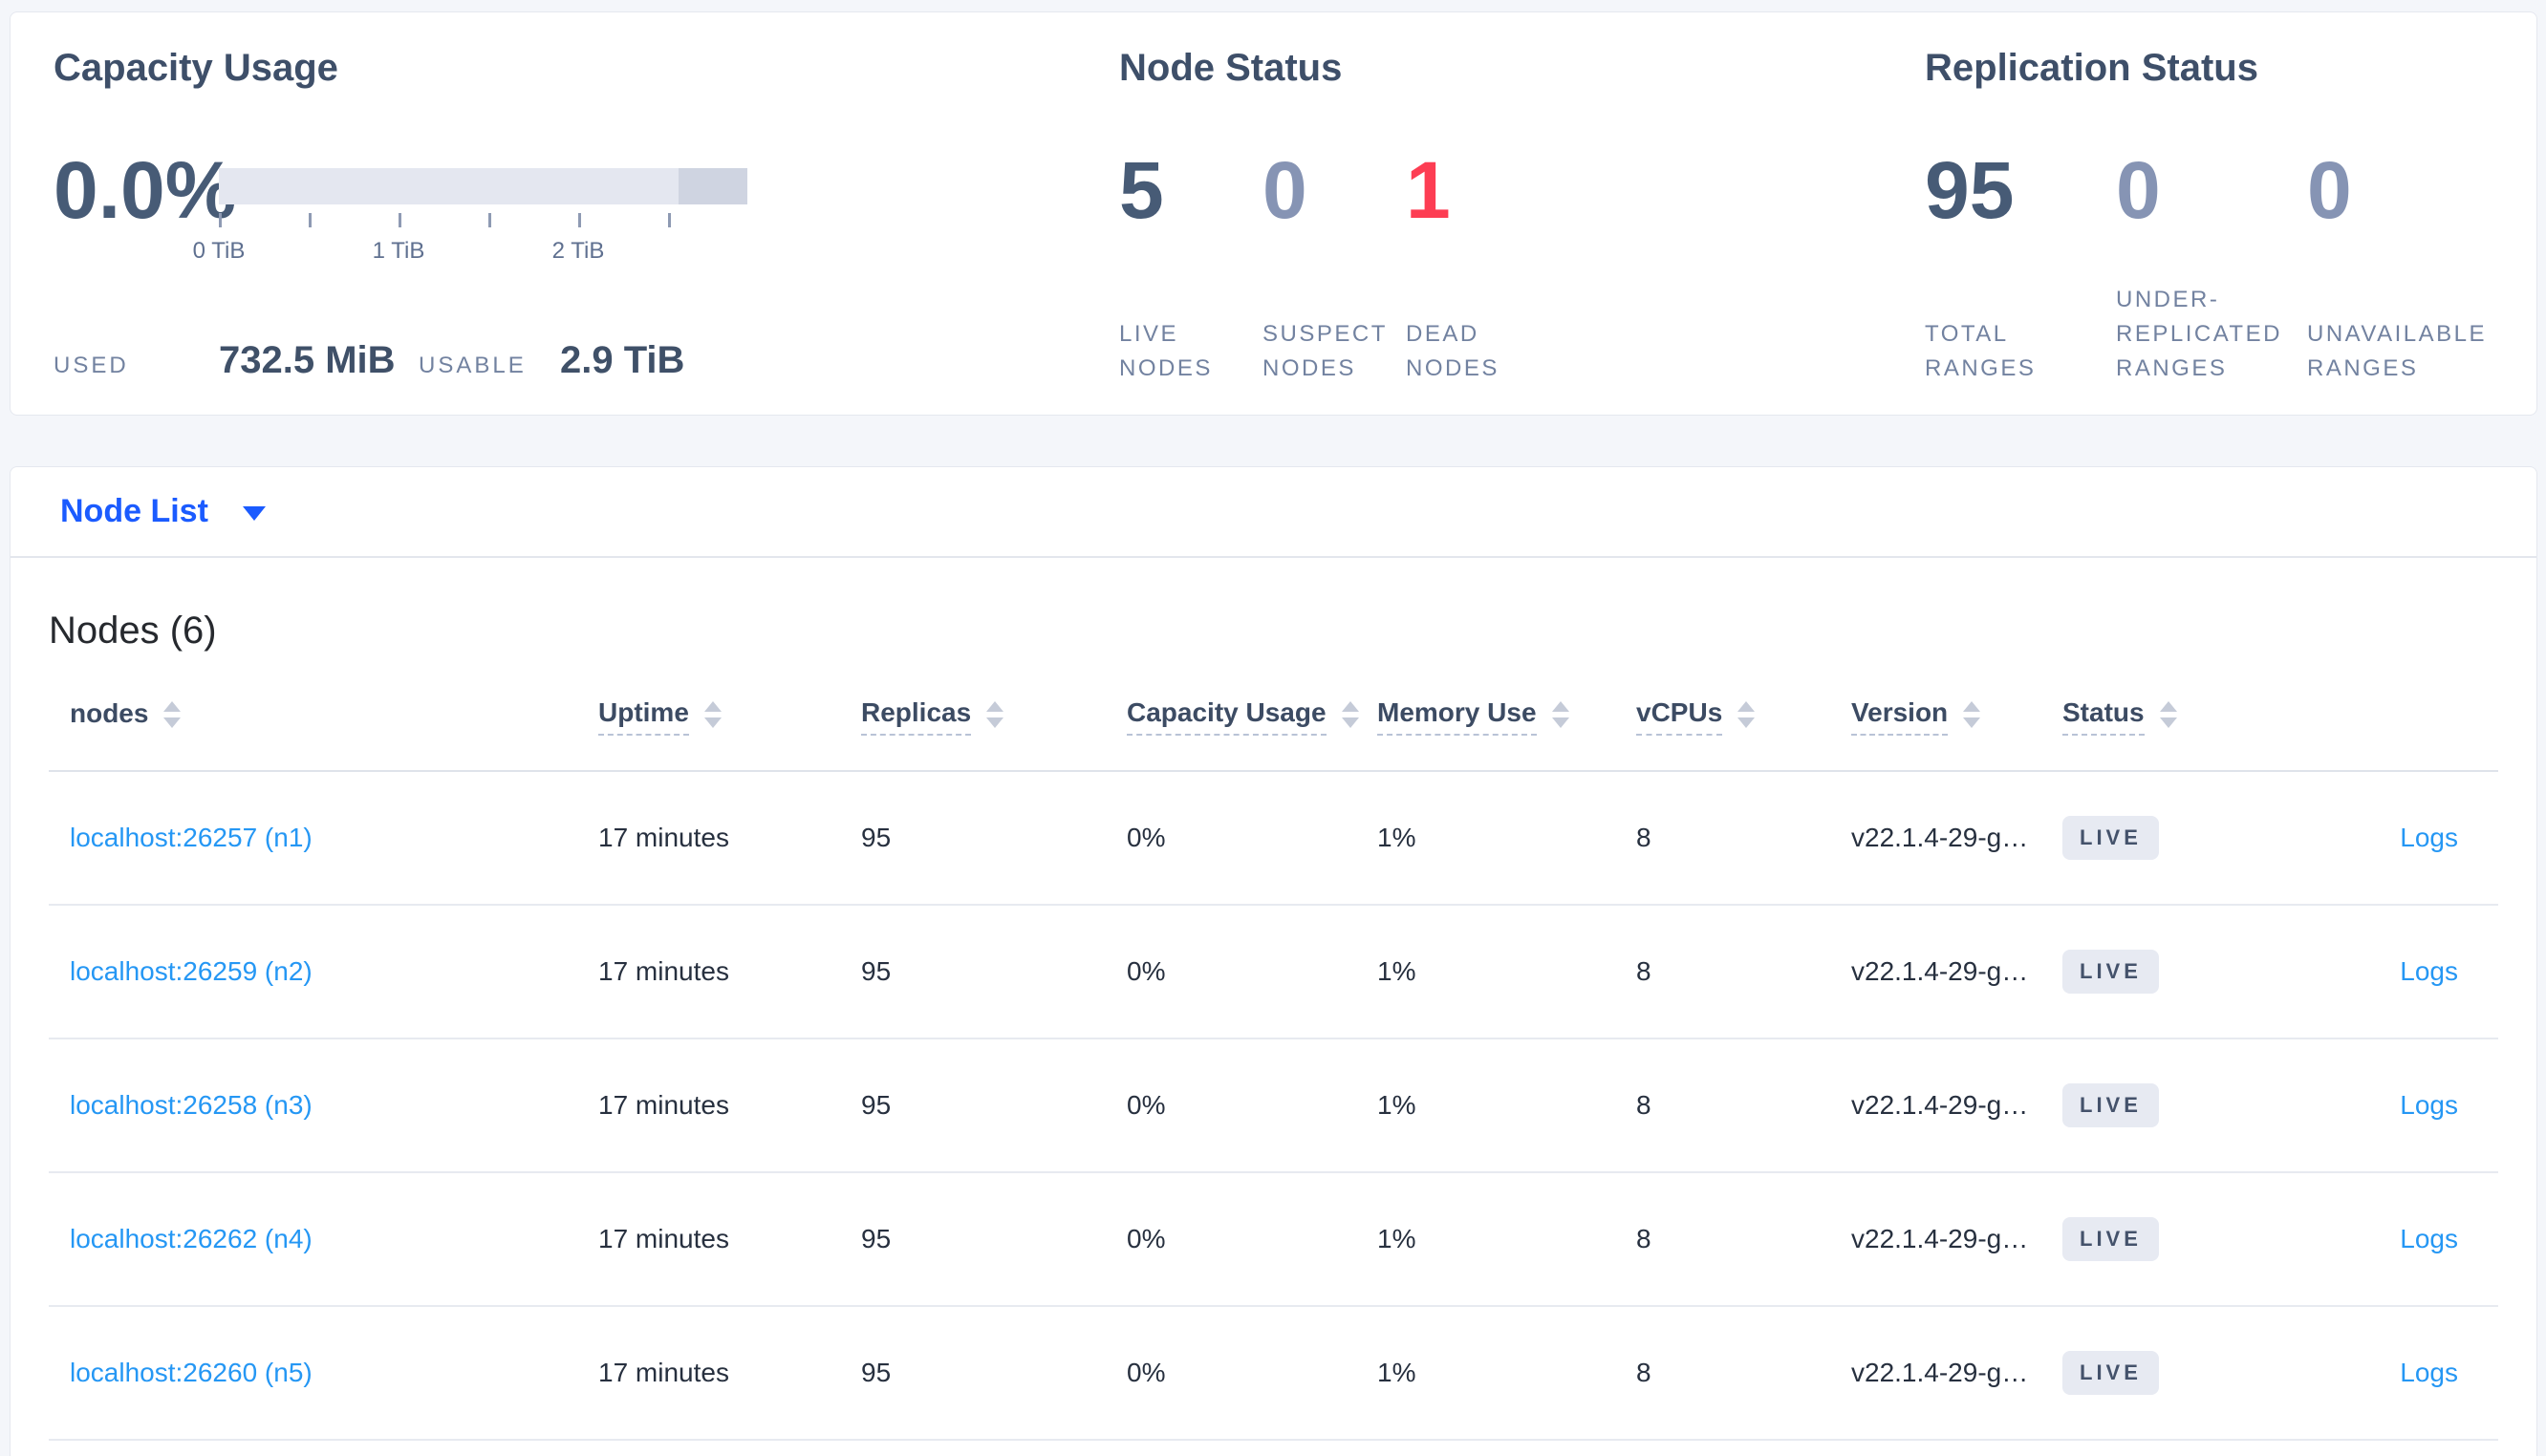 The width and height of the screenshot is (2546, 1456). I want to click on usable-value: 2.9 TiB, so click(622, 360).